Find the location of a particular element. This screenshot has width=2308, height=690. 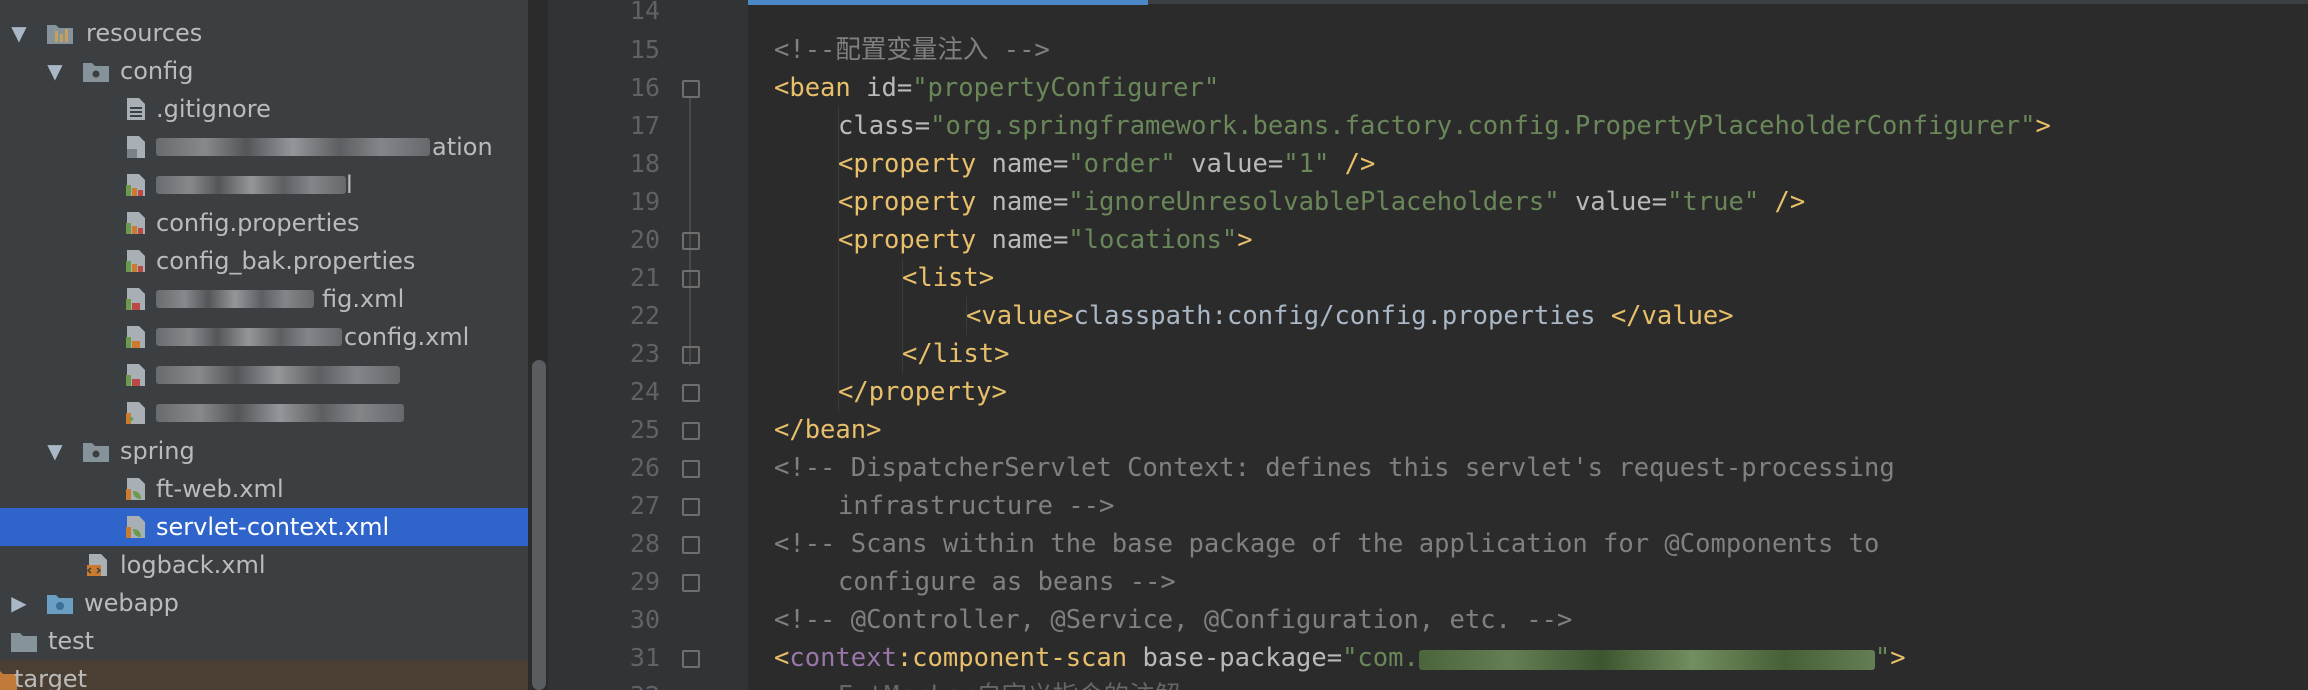

line-number: 15 is located at coordinates (644, 49).